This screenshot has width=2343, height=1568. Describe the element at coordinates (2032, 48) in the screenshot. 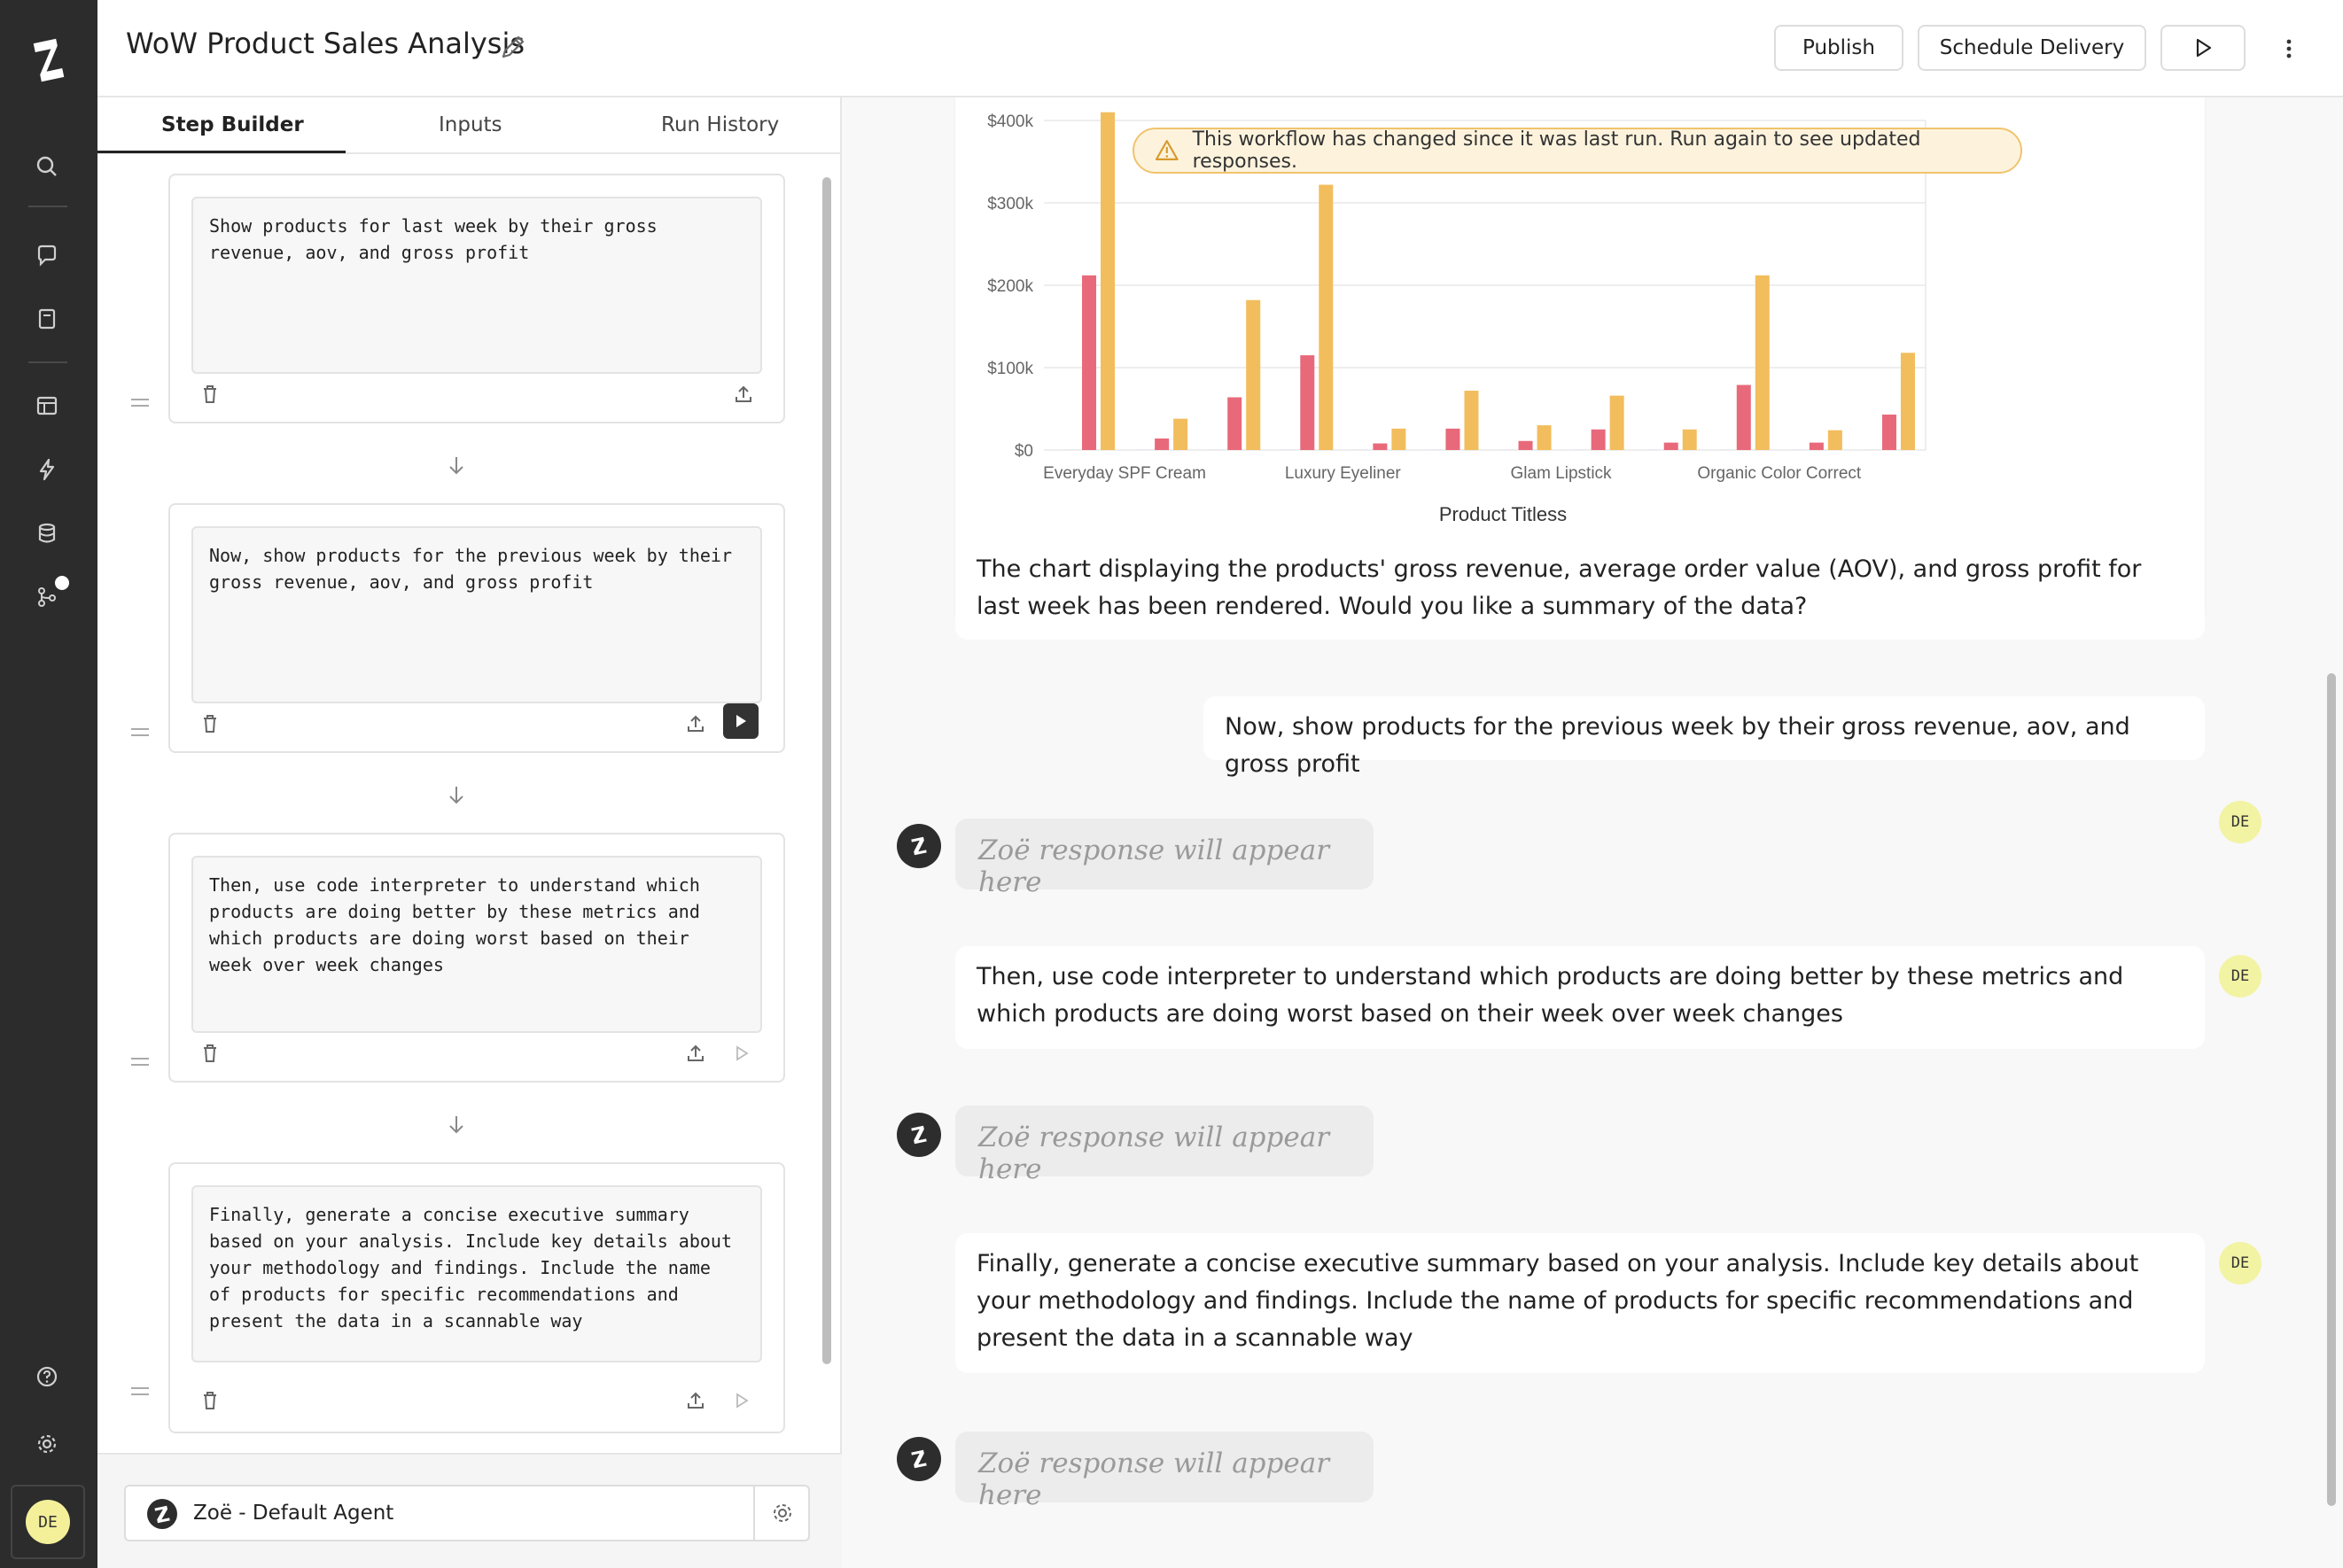

I see `schedule-delivery-button: Schedule Delivery` at that location.